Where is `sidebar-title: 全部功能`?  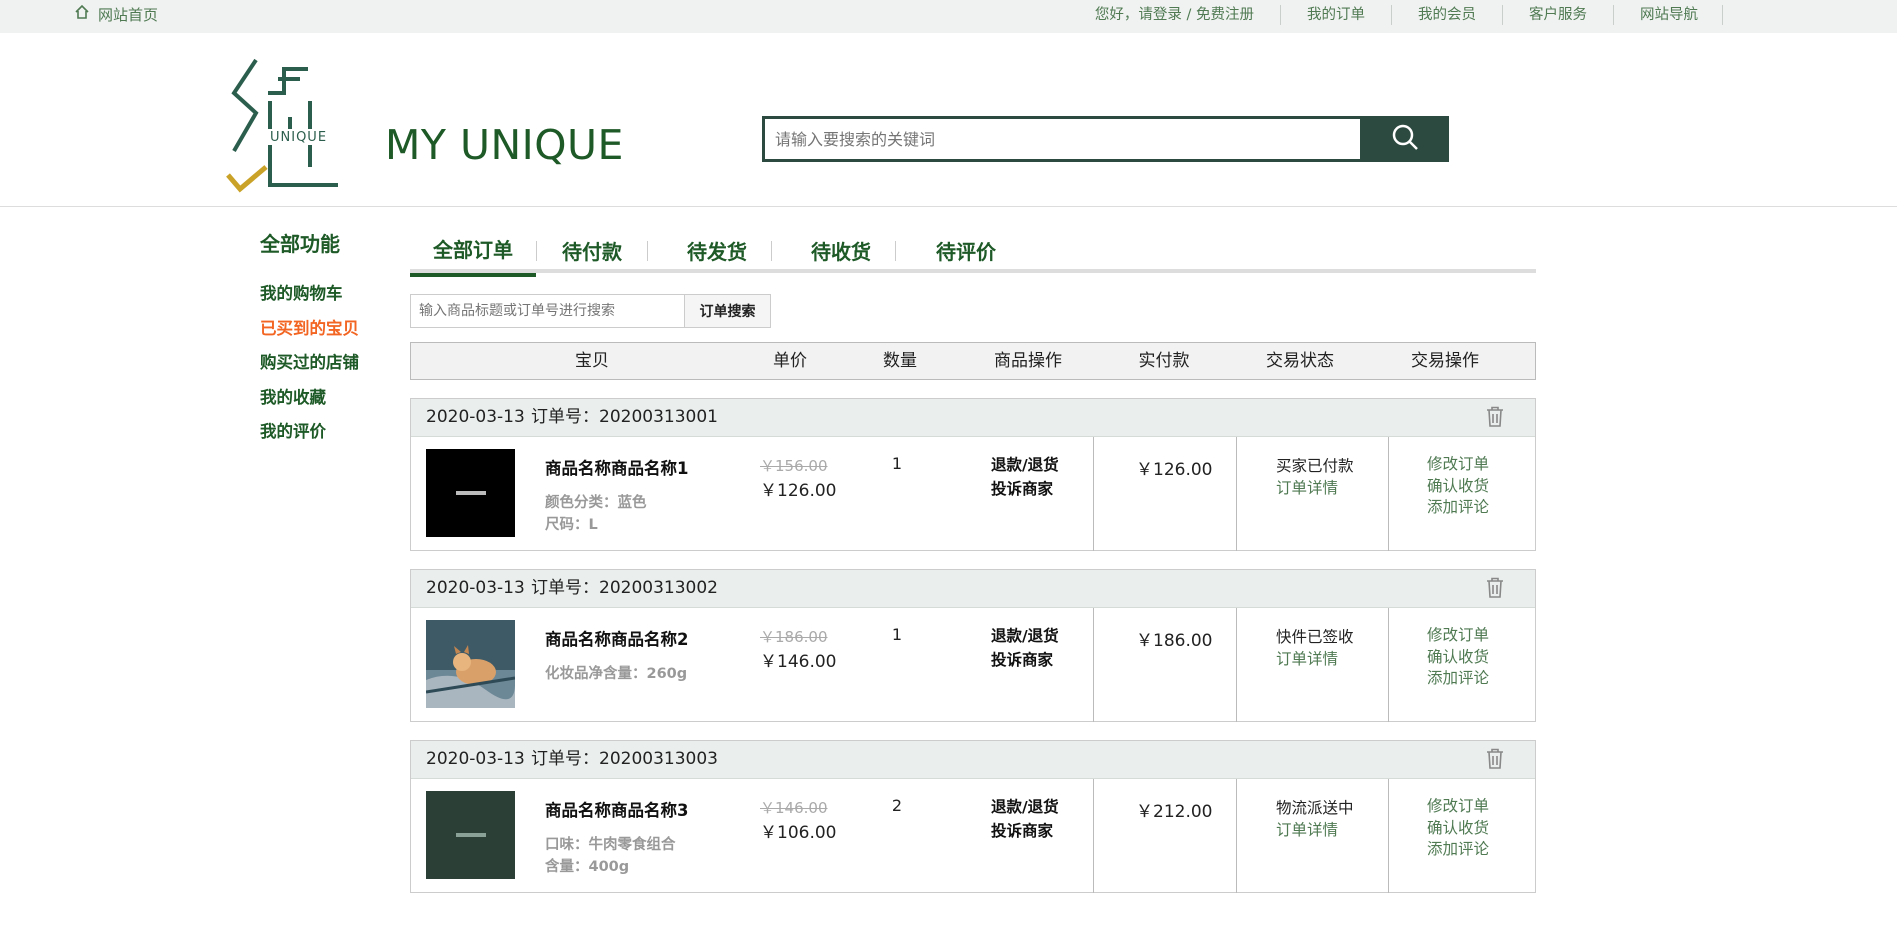 sidebar-title: 全部功能 is located at coordinates (300, 244).